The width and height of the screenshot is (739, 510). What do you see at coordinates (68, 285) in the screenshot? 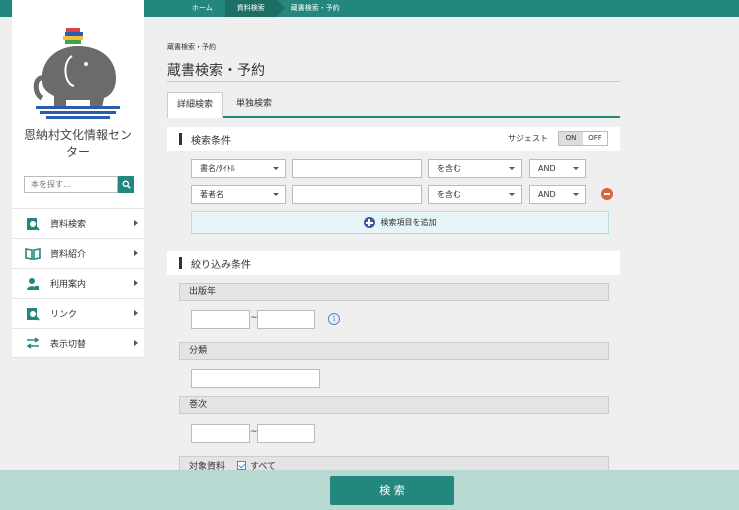
I see `sidebar-item-label: 利用案内` at bounding box center [68, 285].